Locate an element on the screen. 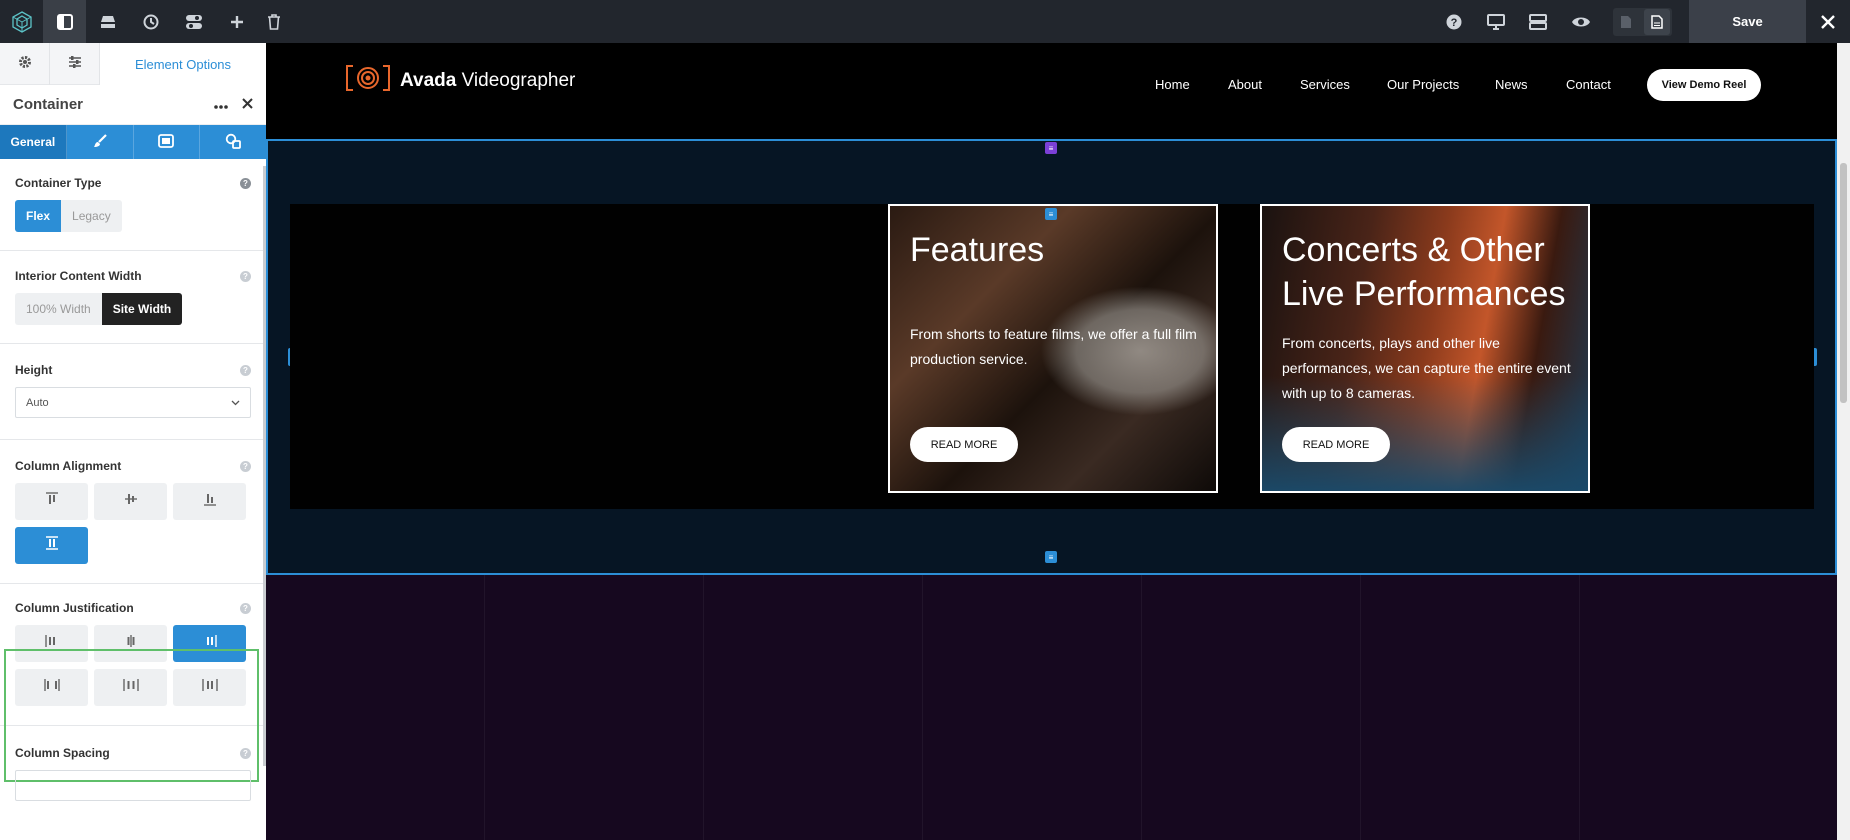 Image resolution: width=1850 pixels, height=840 pixels. height-section: Height? Auto is located at coordinates (133, 392).